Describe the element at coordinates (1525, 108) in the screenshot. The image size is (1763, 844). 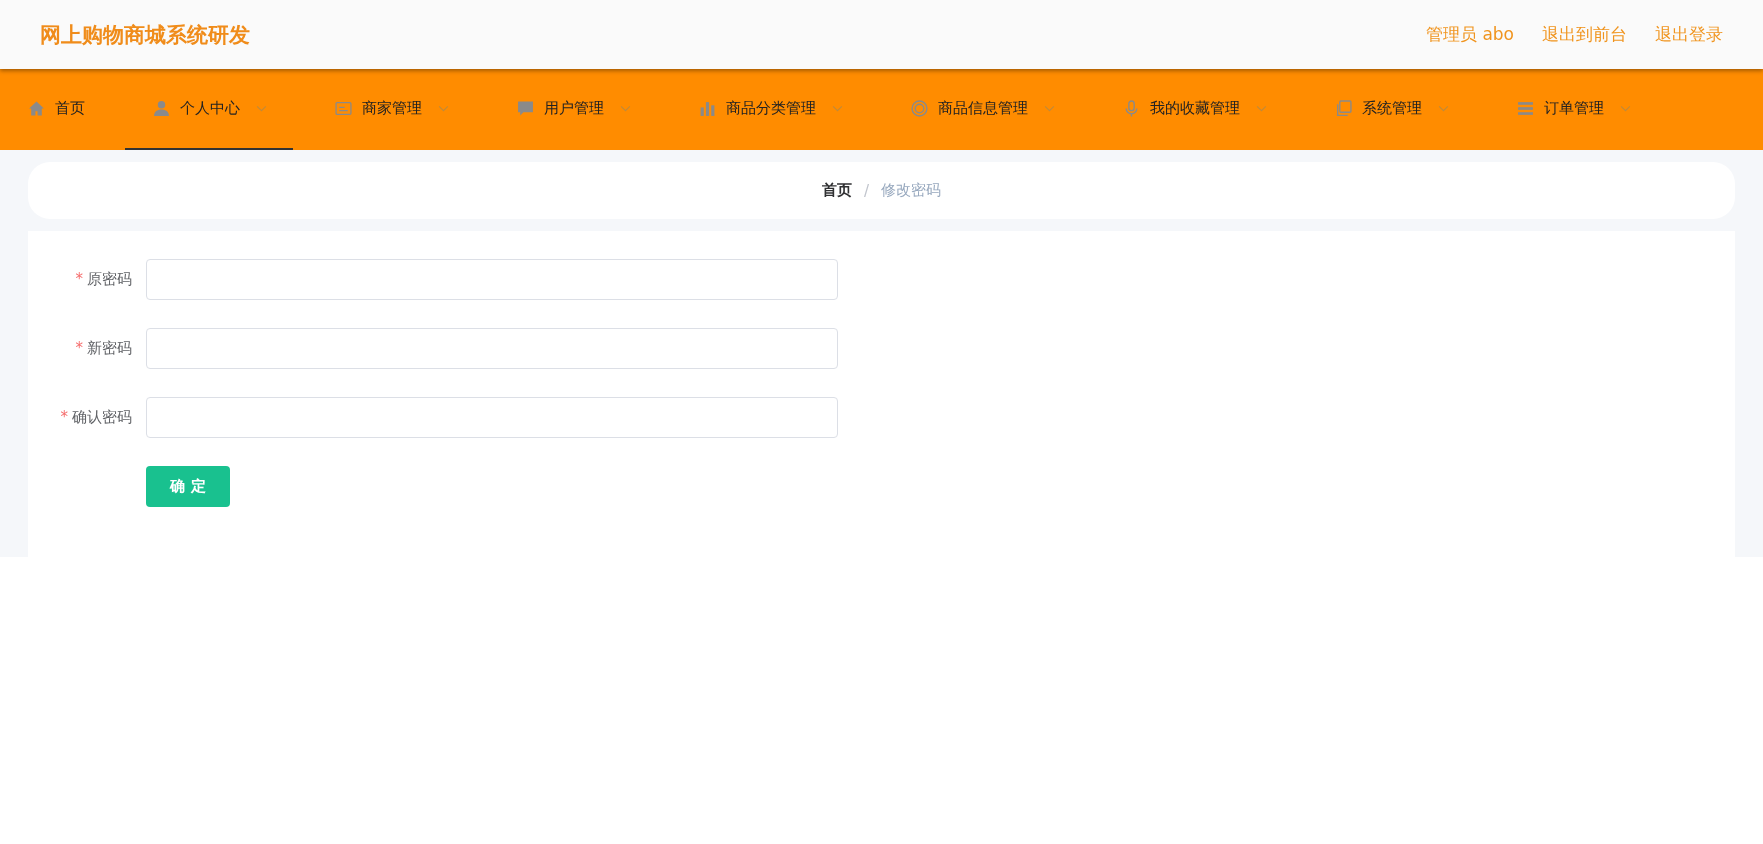
I see `list-icon` at that location.